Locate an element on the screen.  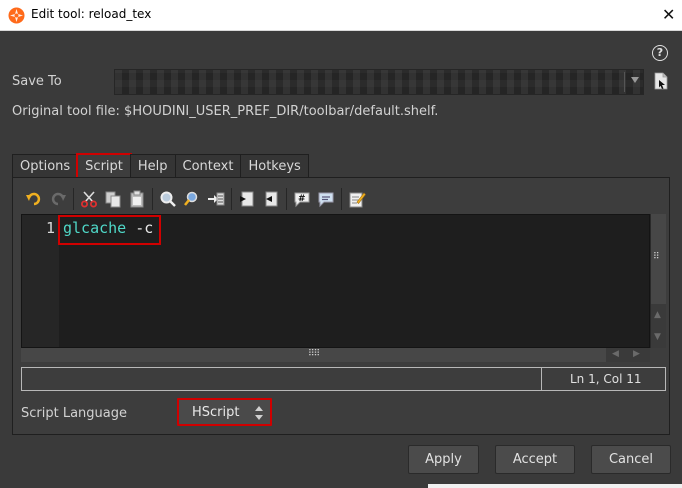
spinner-arrows-icon is located at coordinates (259, 413).